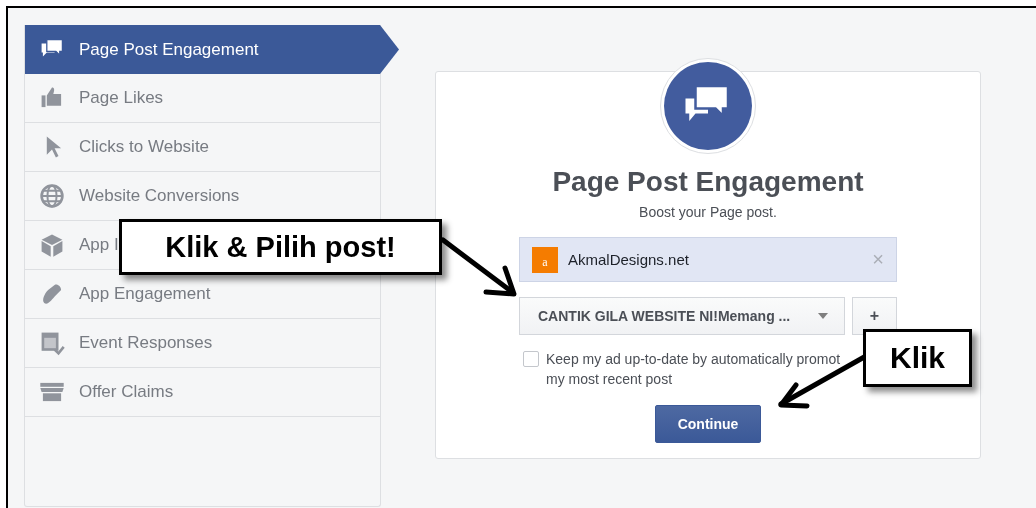 Image resolution: width=1036 pixels, height=508 pixels. Describe the element at coordinates (52, 343) in the screenshot. I see `calendar-icon` at that location.